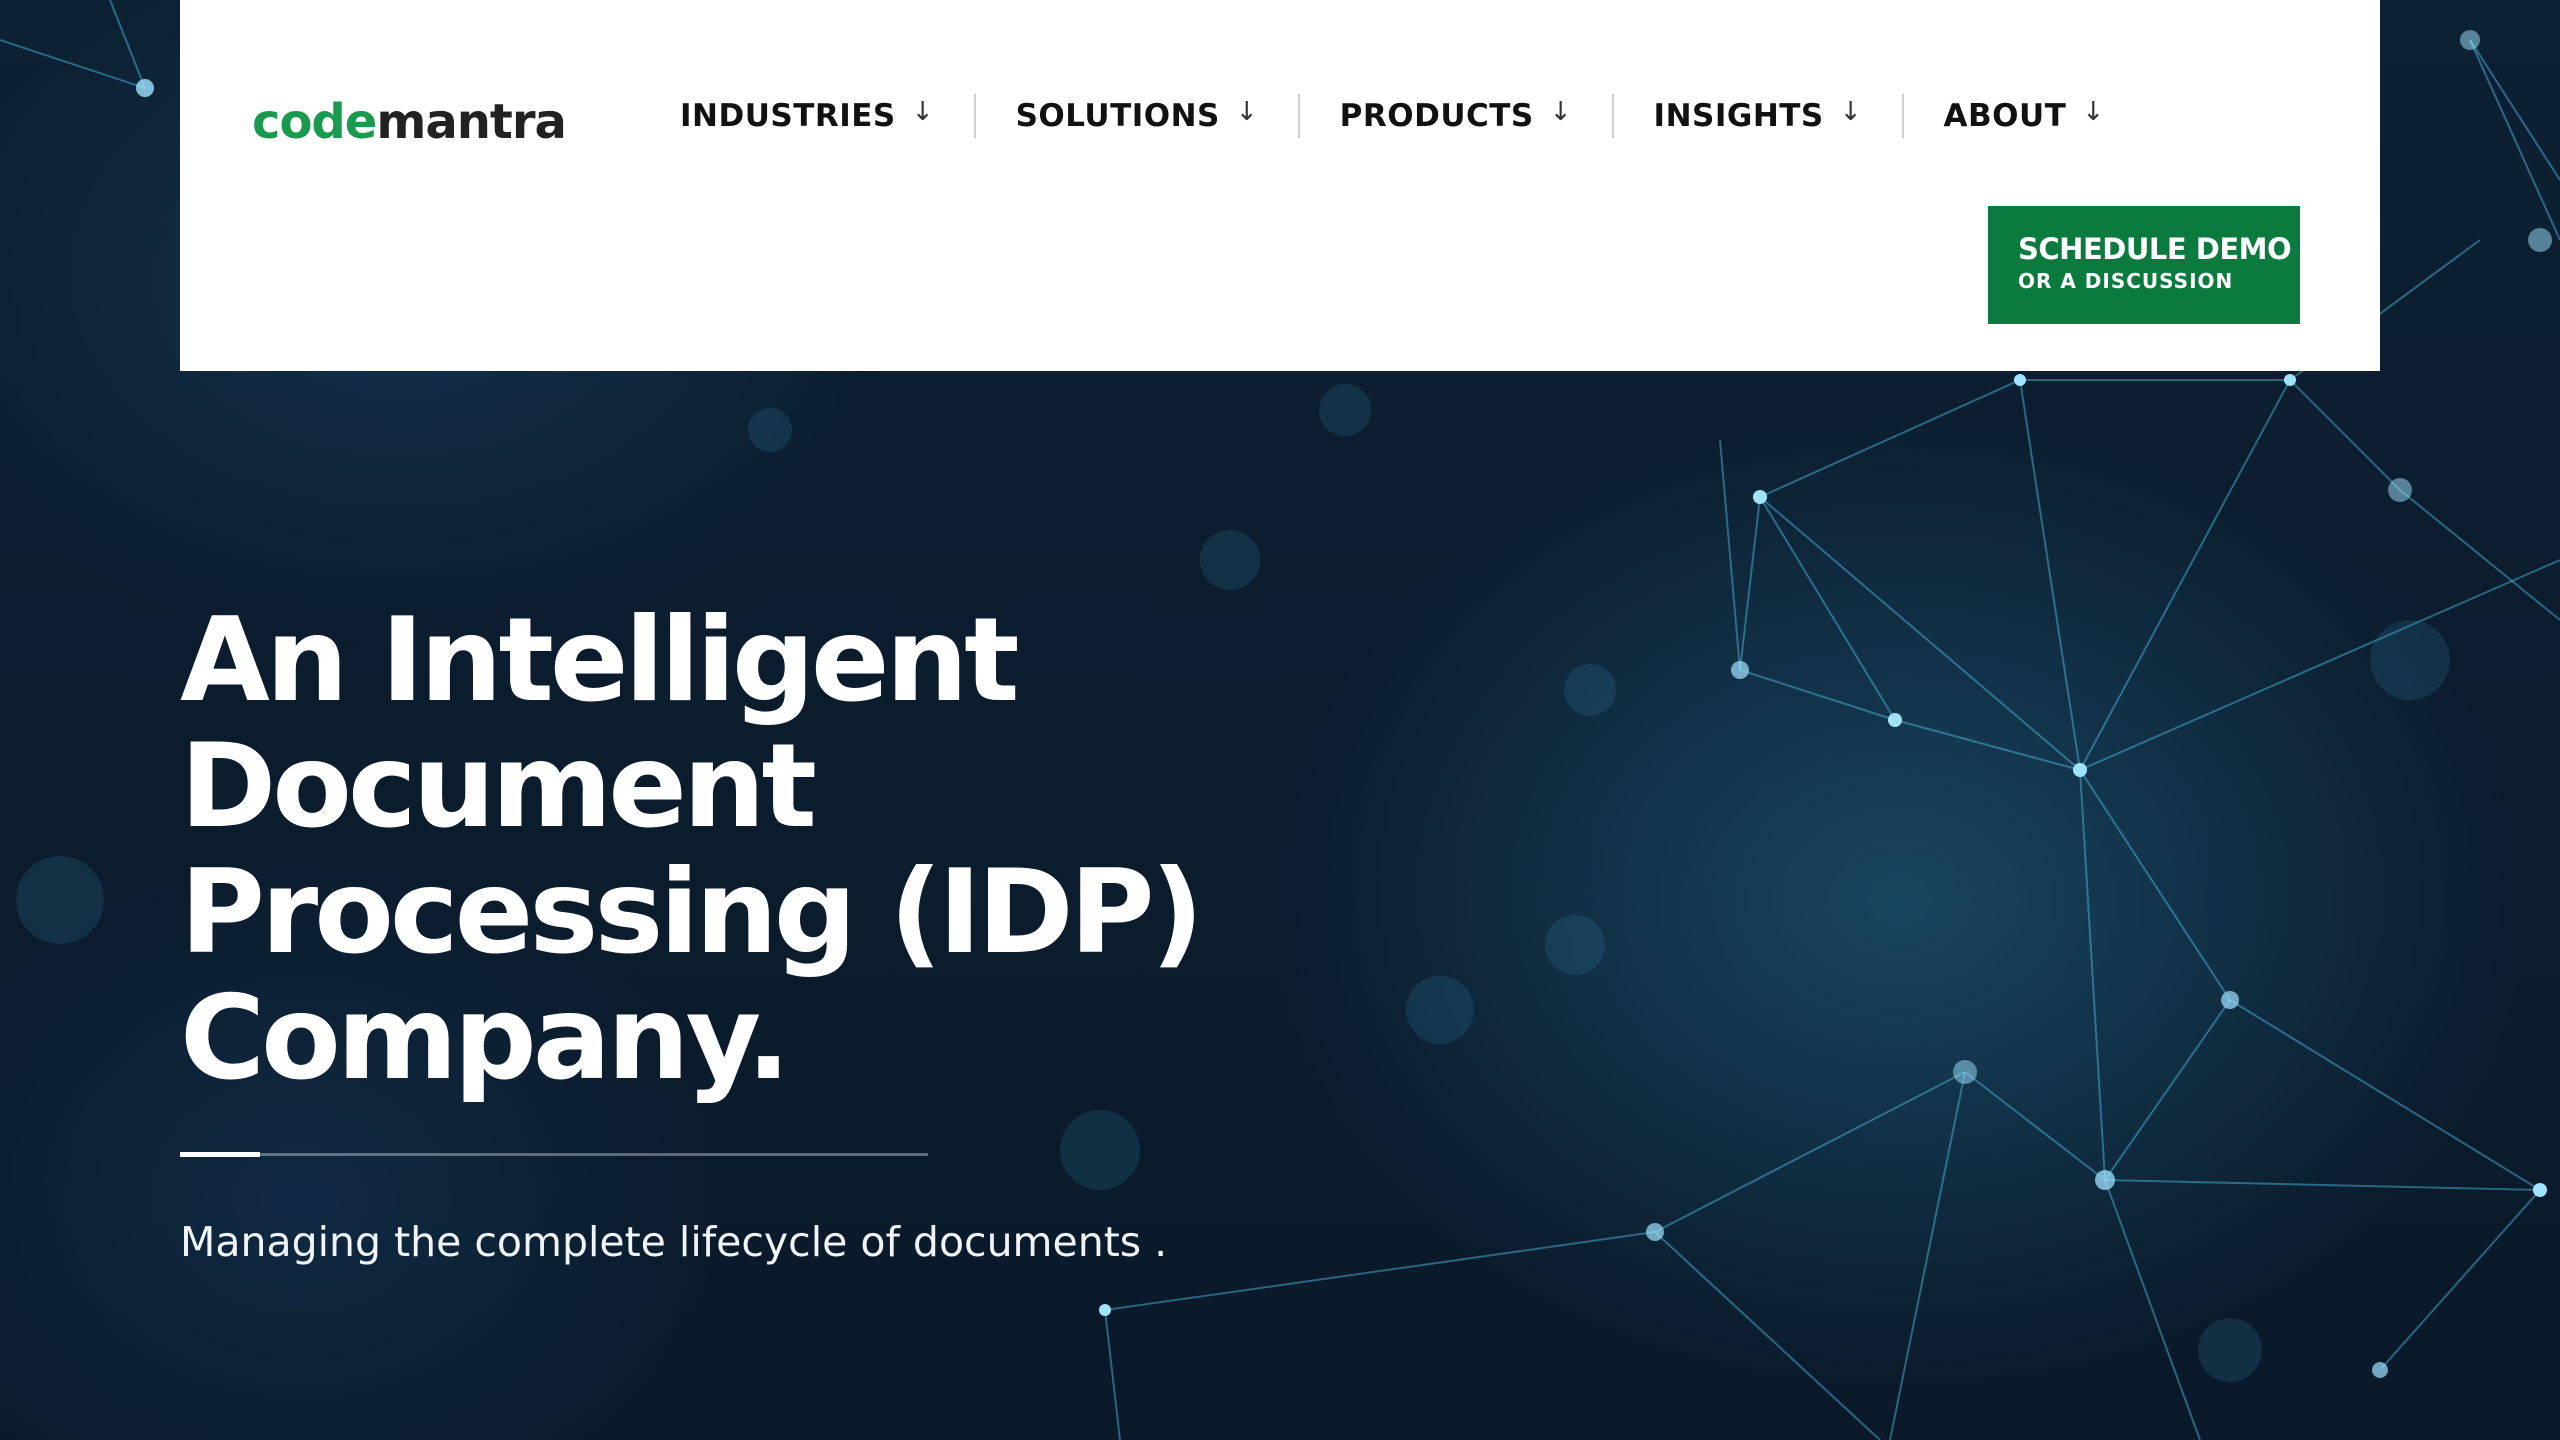 The height and width of the screenshot is (1440, 2560). Describe the element at coordinates (2126, 281) in the screenshot. I see `discussion-sublabel: OR A DISCUSSION` at that location.